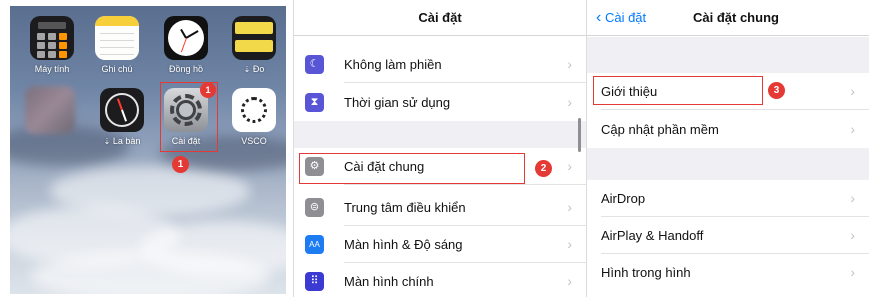 The image size is (869, 297). I want to click on general-row-airplay-handoff: AirPlay & Handoff ›, so click(728, 235).